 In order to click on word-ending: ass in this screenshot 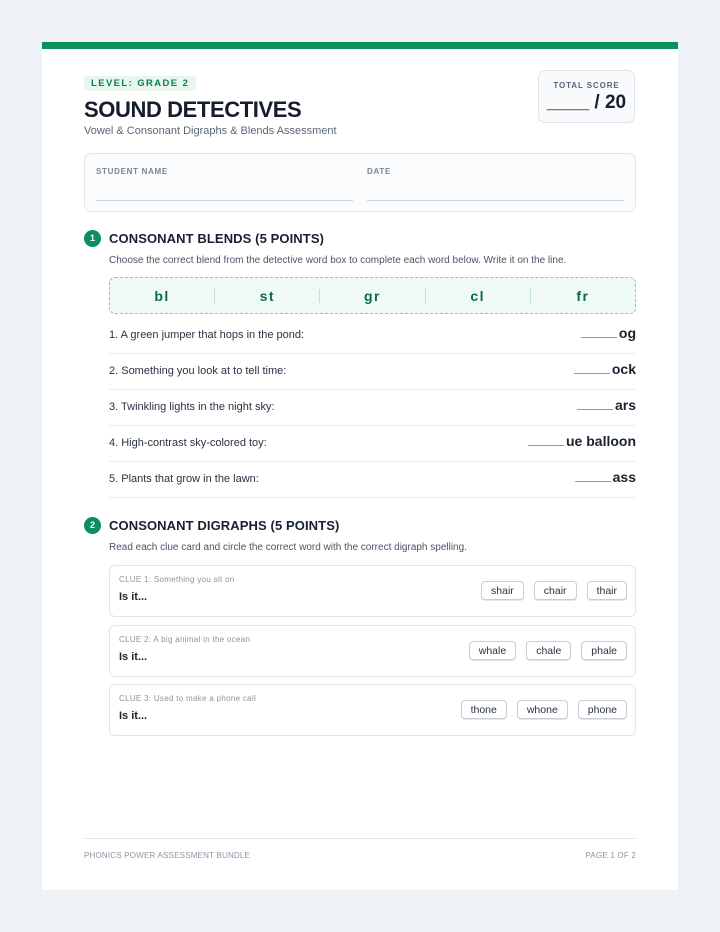, I will do `click(624, 477)`.